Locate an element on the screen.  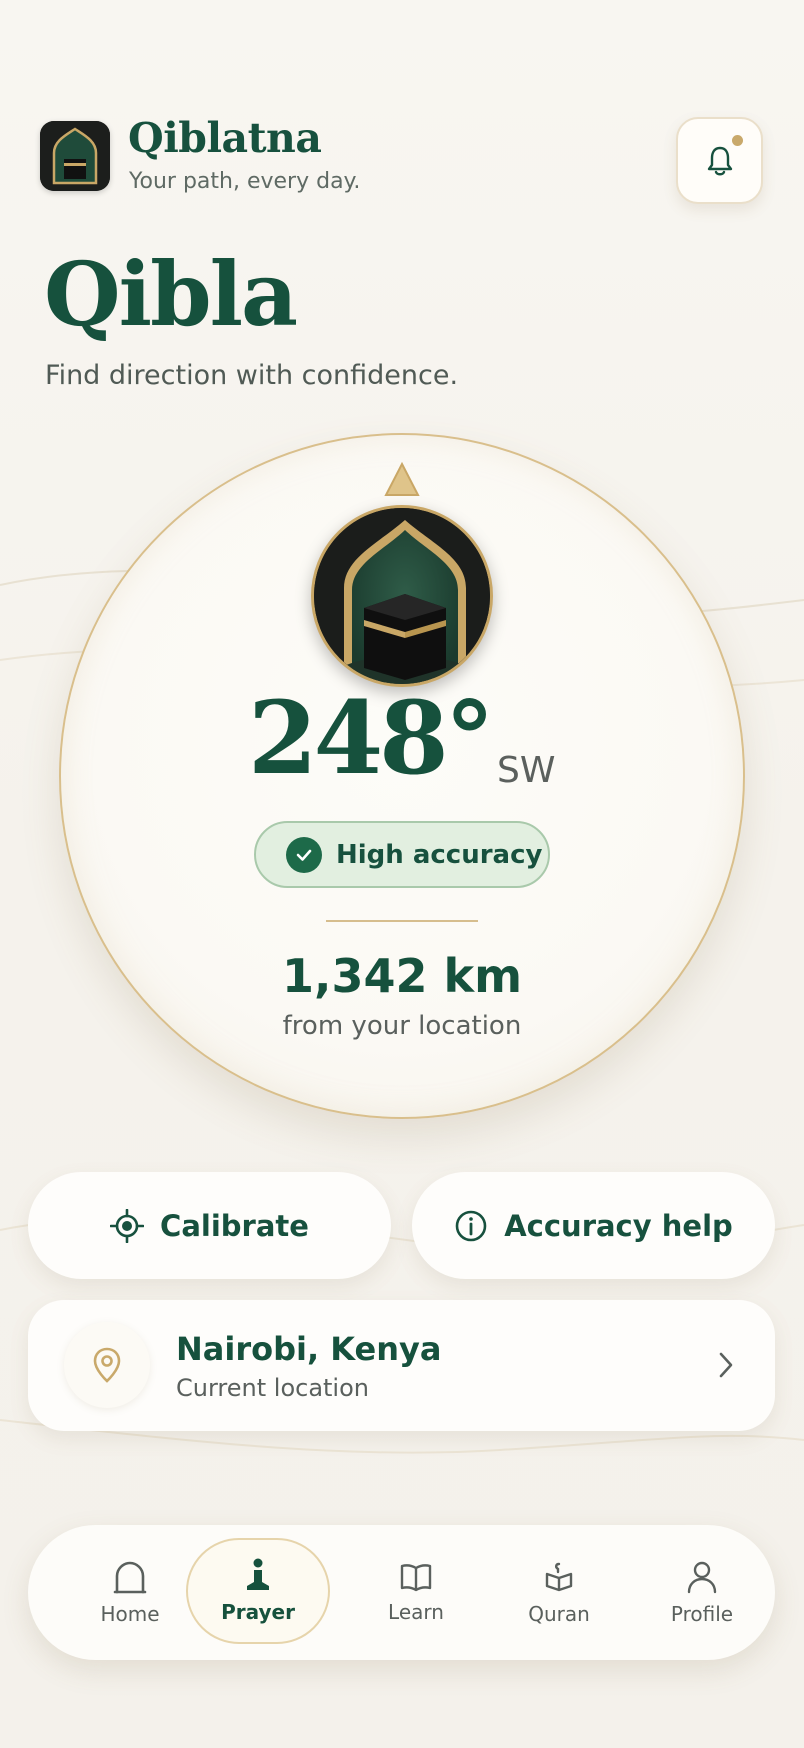
page-title: Qibla is located at coordinates (171, 294).